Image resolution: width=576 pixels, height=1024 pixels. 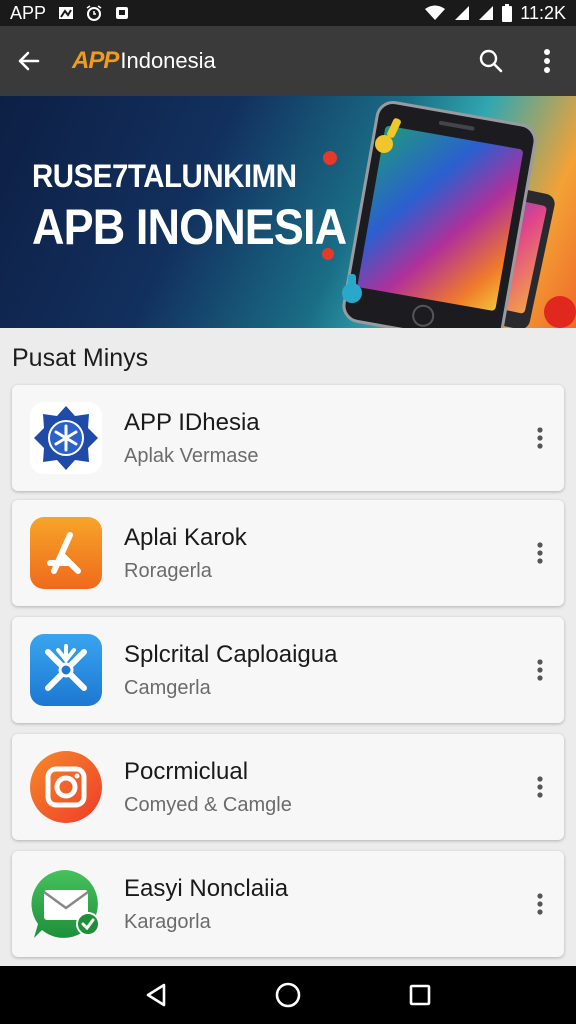 I want to click on carrier-label: APP, so click(x=28, y=12).